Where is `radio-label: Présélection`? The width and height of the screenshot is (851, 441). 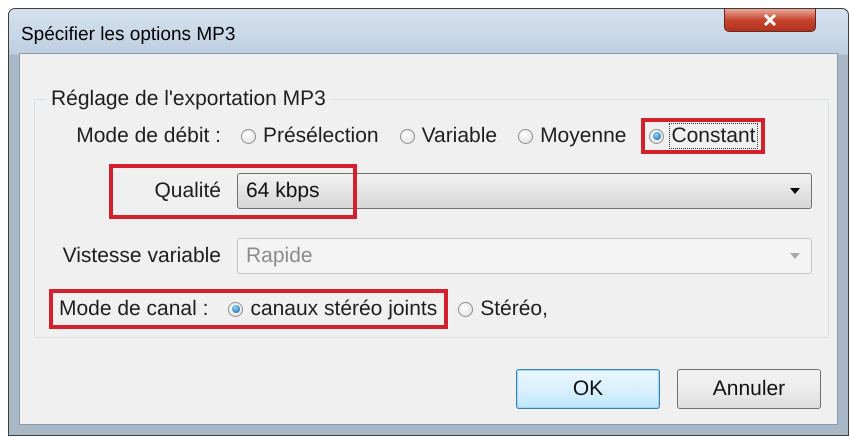 radio-label: Présélection is located at coordinates (321, 136).